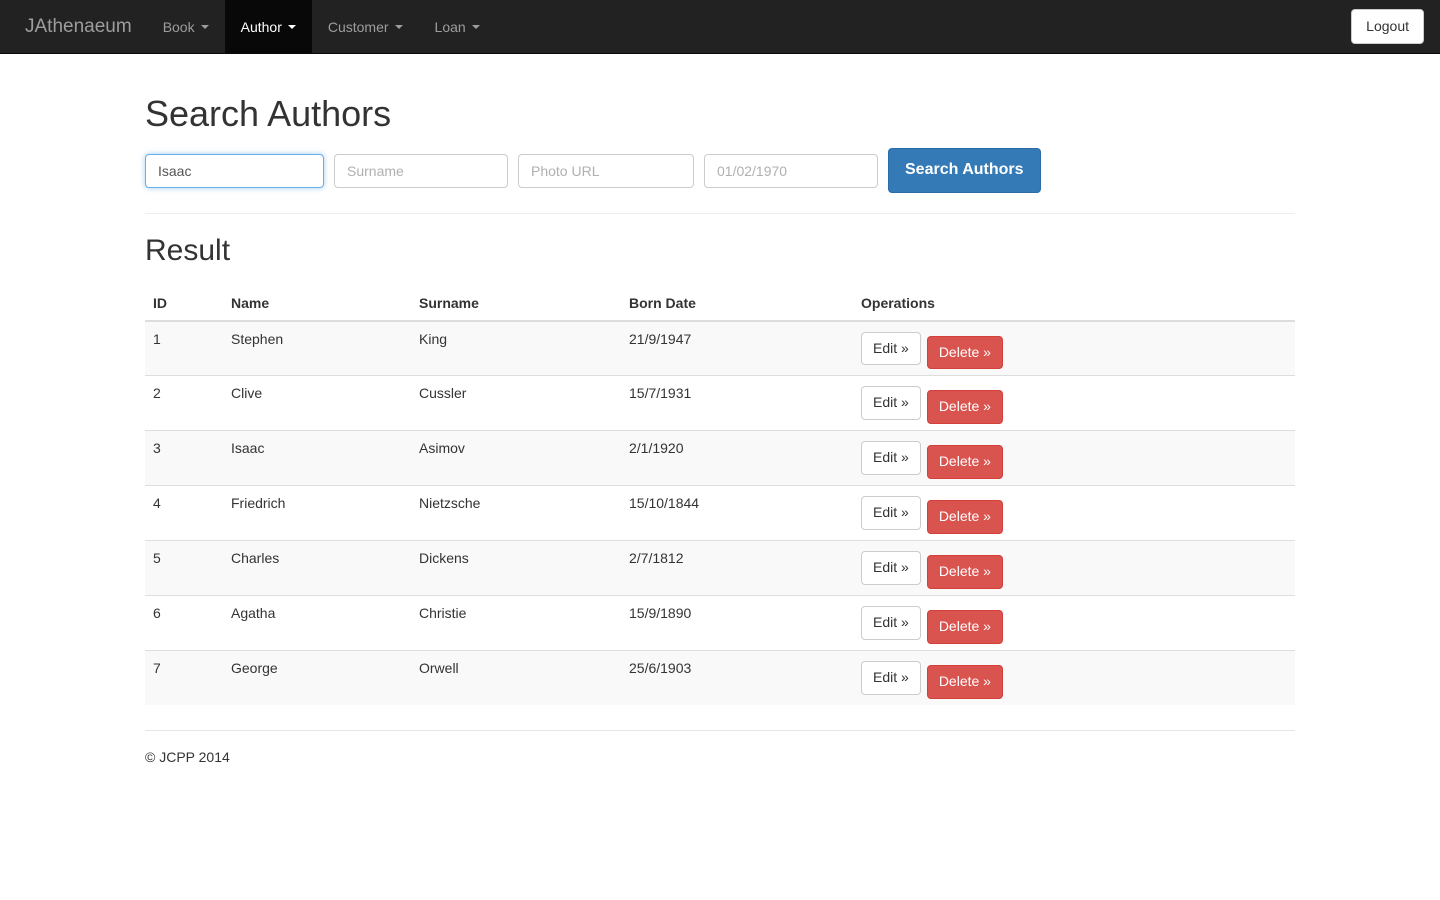  Describe the element at coordinates (516, 403) in the screenshot. I see `row-cell-surname: Cussler` at that location.